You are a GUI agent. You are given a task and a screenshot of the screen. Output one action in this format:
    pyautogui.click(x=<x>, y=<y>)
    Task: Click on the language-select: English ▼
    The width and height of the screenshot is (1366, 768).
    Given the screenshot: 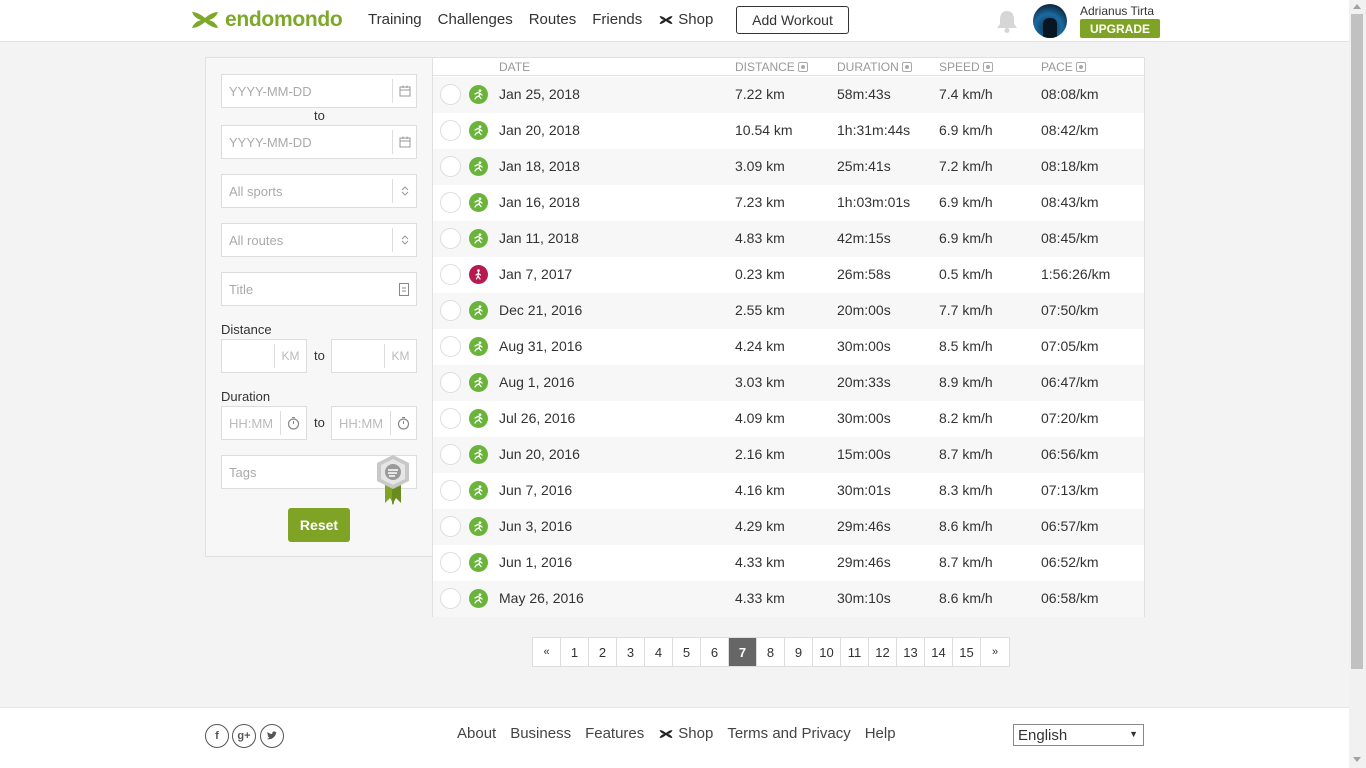 What is the action you would take?
    pyautogui.click(x=1078, y=735)
    